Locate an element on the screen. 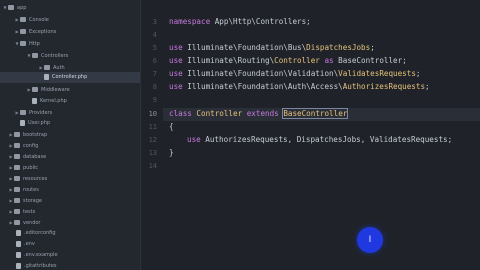 Image resolution: width=480 pixels, height=270 pixels. line-number: 6 is located at coordinates (154, 61).